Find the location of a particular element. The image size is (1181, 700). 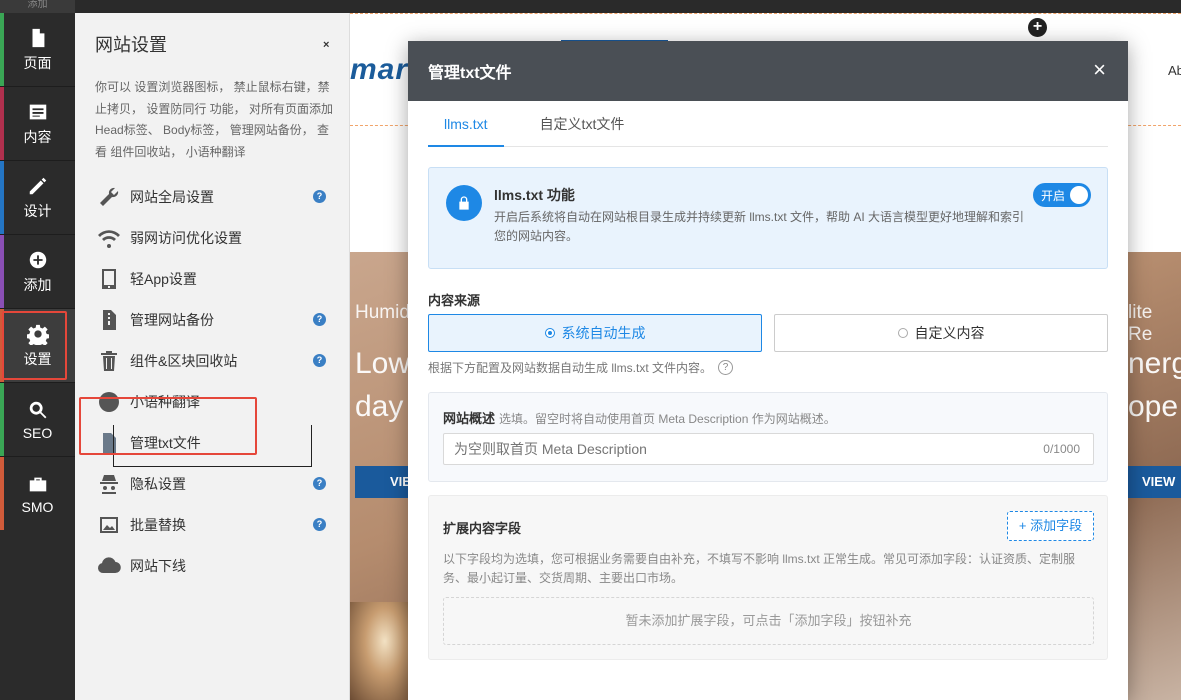

rail-item-label: SEO is located at coordinates (37, 432).